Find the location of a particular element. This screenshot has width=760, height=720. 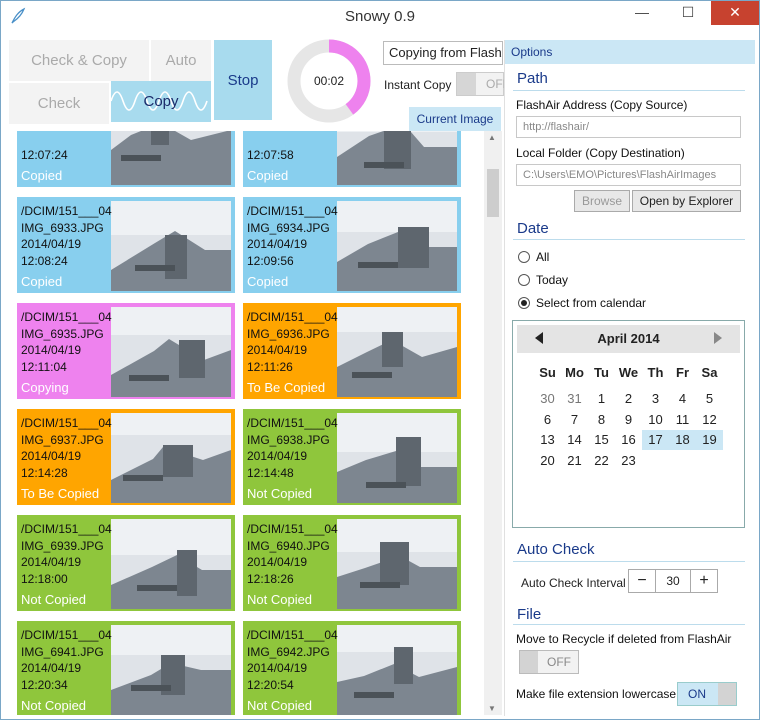

check-copy-button: Check & Copy is located at coordinates (79, 60).